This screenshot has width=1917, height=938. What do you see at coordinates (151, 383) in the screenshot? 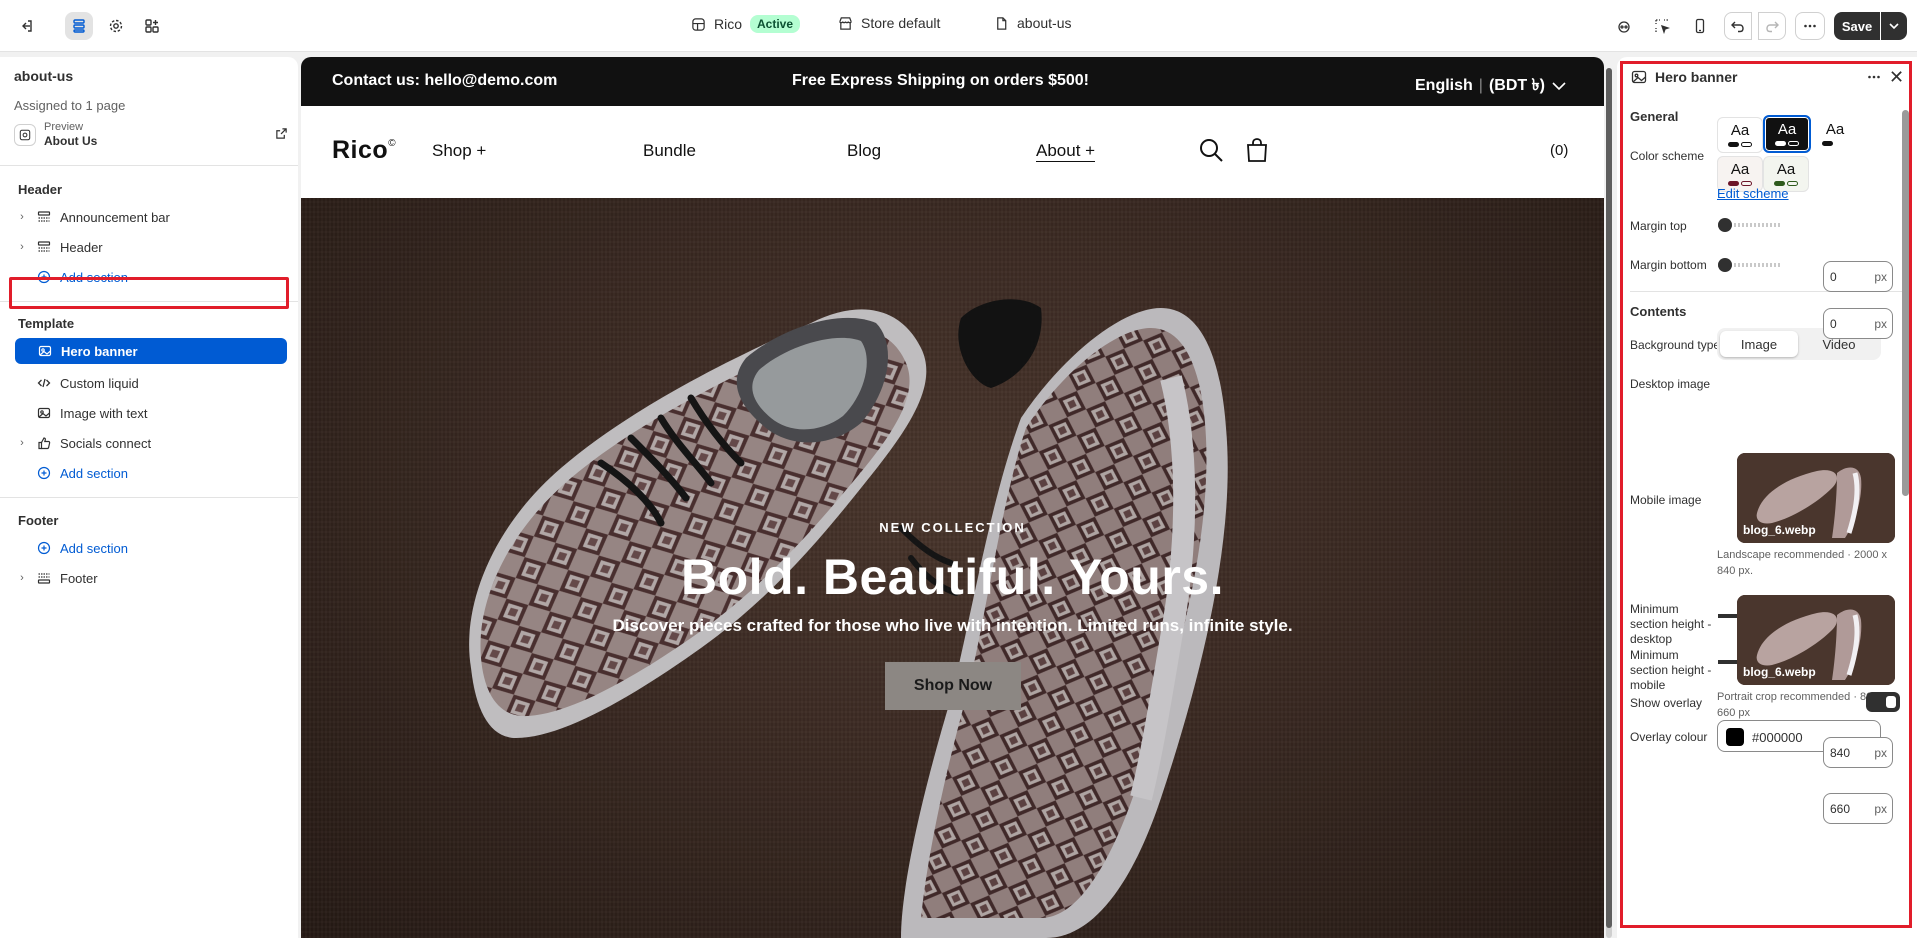
I see `section-custom-liquid: Custom liquid` at bounding box center [151, 383].